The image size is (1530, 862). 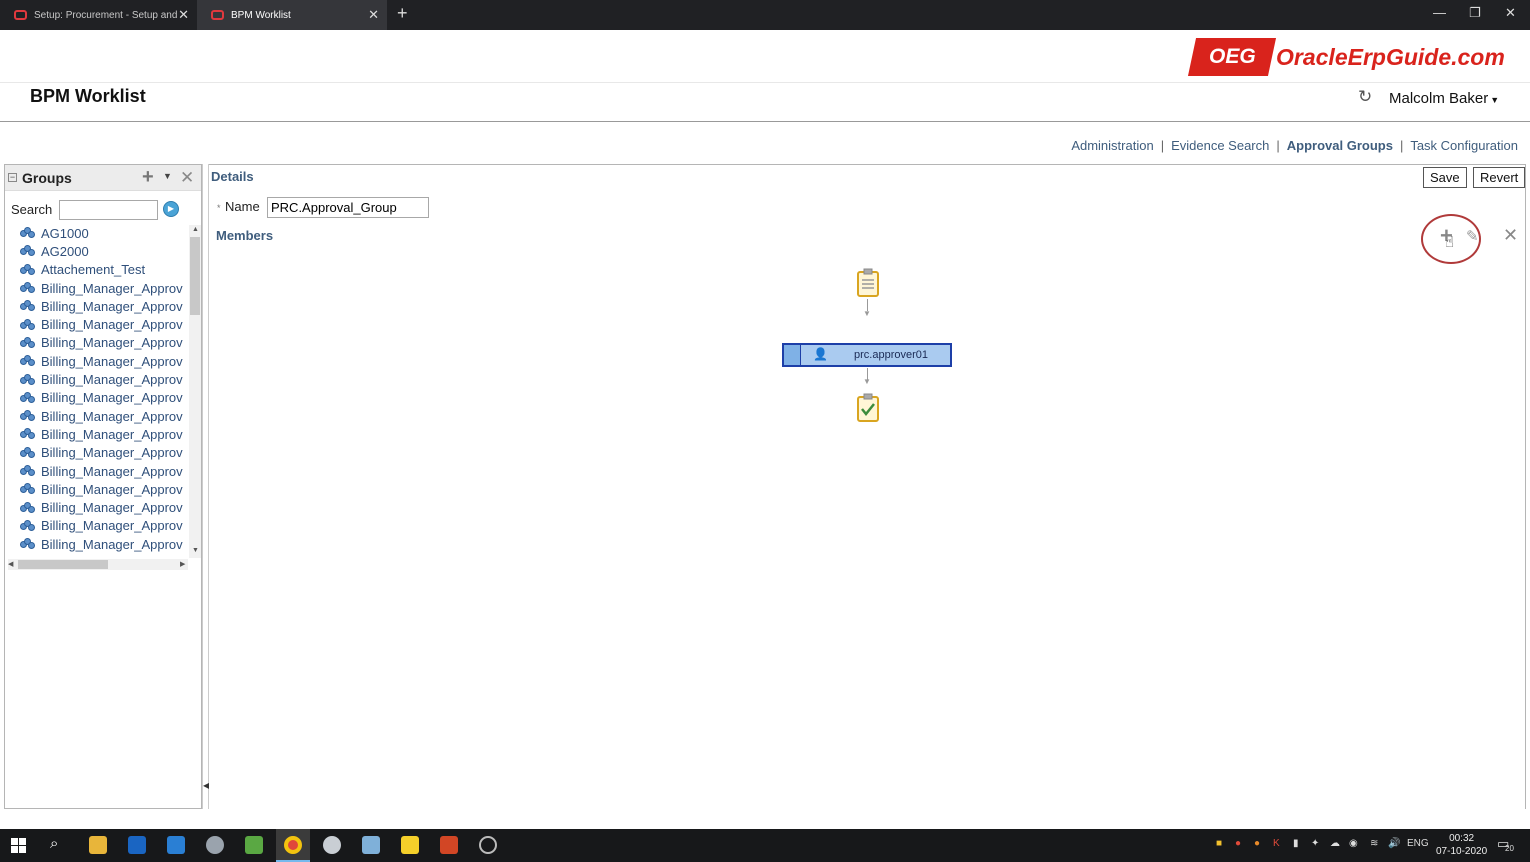 What do you see at coordinates (215, 845) in the screenshot?
I see `network-tool-icon` at bounding box center [215, 845].